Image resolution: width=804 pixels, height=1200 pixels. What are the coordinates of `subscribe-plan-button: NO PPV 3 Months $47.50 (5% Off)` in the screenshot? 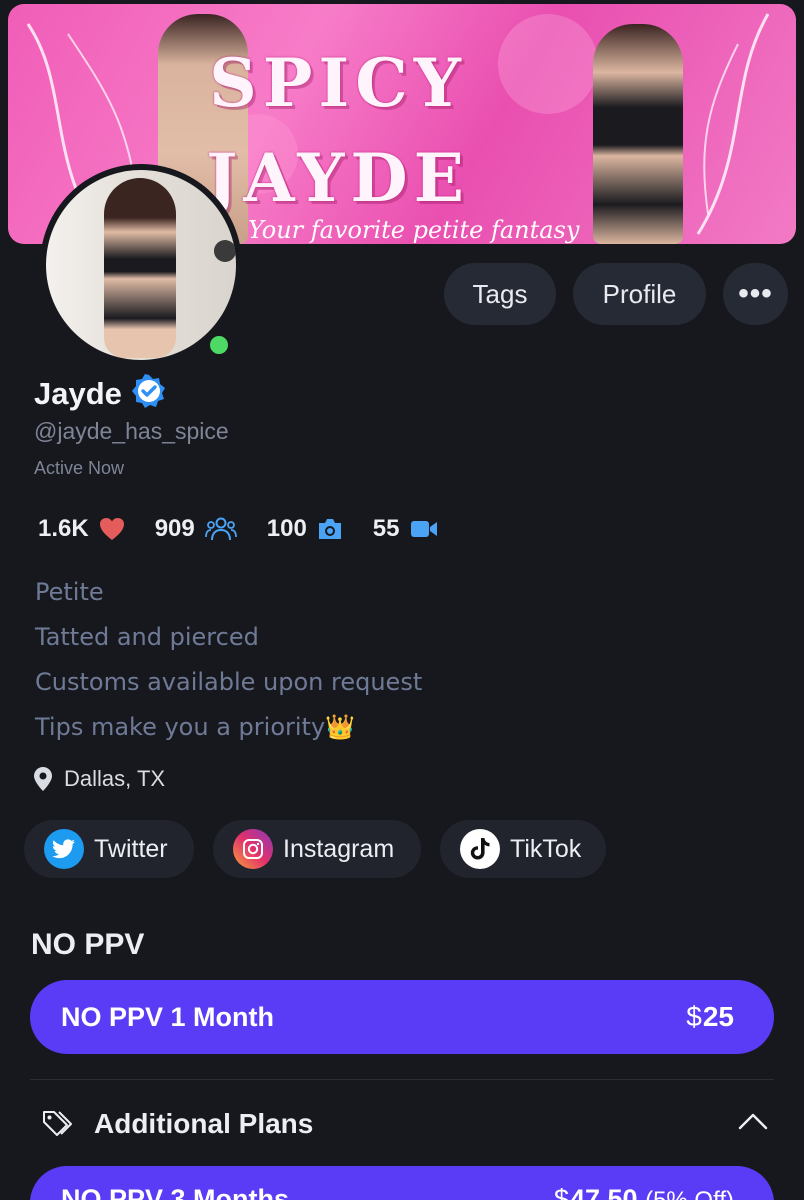 It's located at (402, 1183).